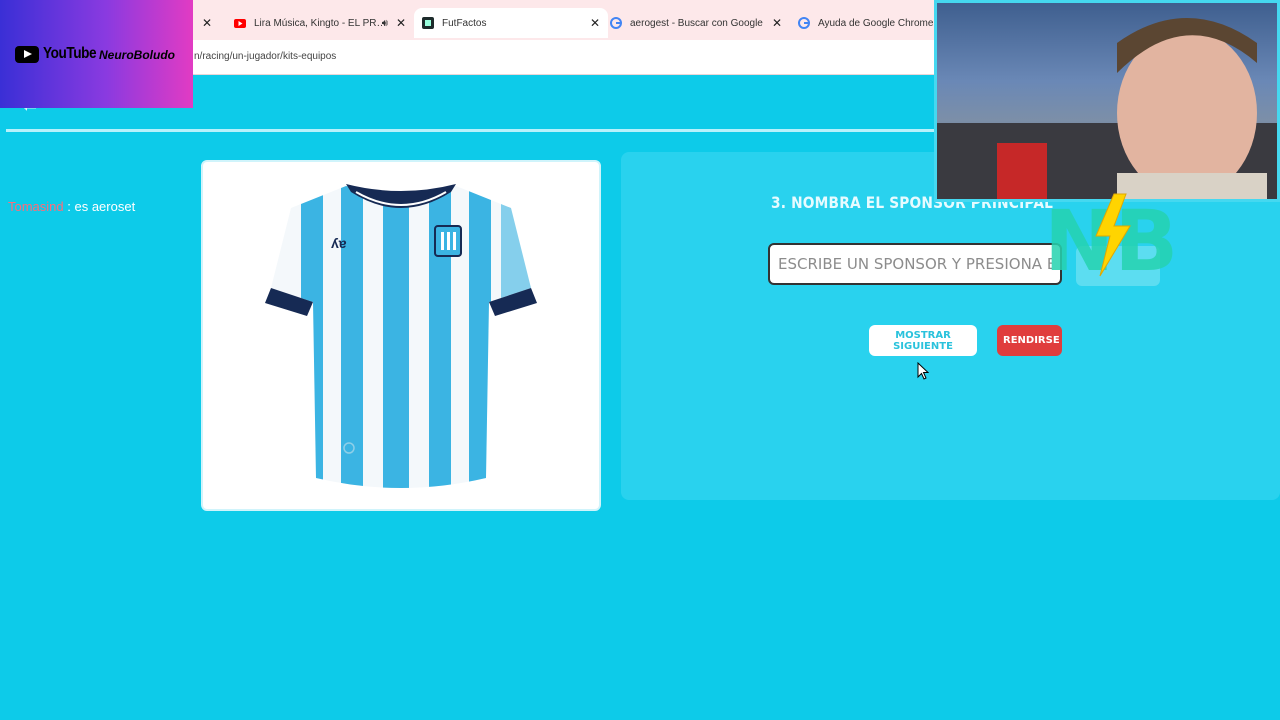 The image size is (1280, 720). Describe the element at coordinates (1107, 108) in the screenshot. I see `streamer-silhouette` at that location.